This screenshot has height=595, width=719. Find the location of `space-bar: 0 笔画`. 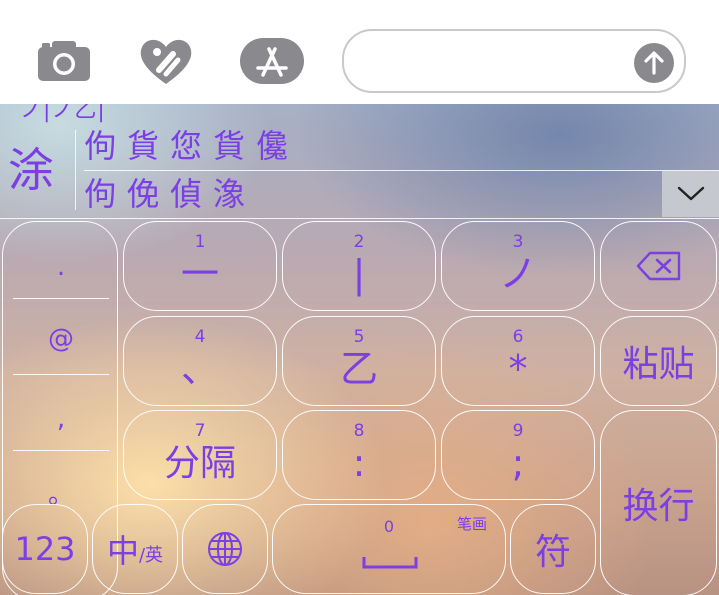

space-bar: 0 笔画 is located at coordinates (389, 549).